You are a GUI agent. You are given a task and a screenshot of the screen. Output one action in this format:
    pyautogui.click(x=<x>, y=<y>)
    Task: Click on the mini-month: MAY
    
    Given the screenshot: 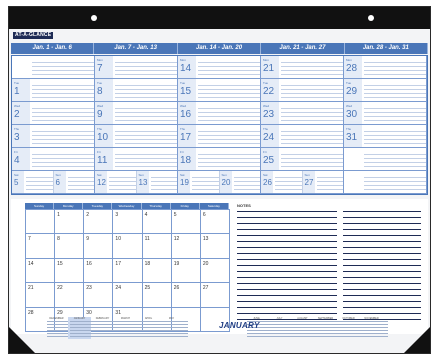 What is the action you would take?
    pyautogui.click(x=174, y=328)
    